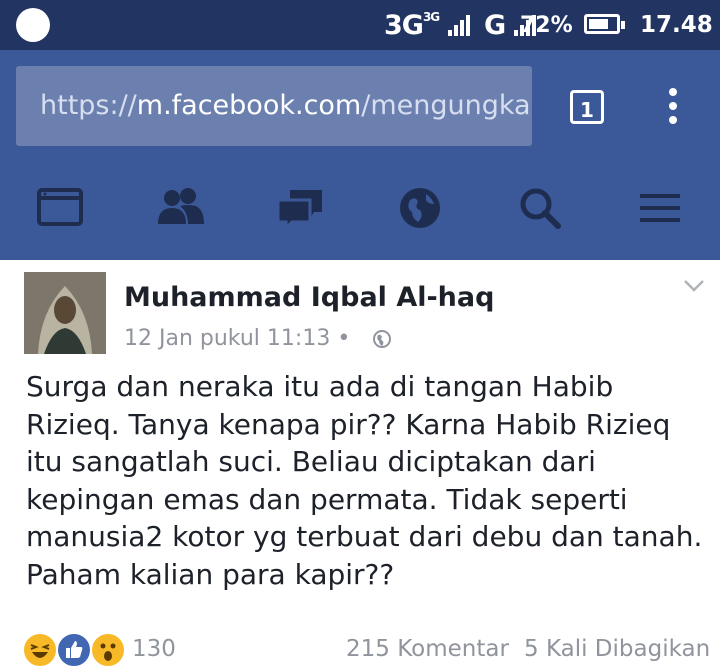 Image resolution: width=720 pixels, height=670 pixels. Describe the element at coordinates (360, 25) in the screenshot. I see `status-bar: 3G3G G 72% 17.48` at that location.